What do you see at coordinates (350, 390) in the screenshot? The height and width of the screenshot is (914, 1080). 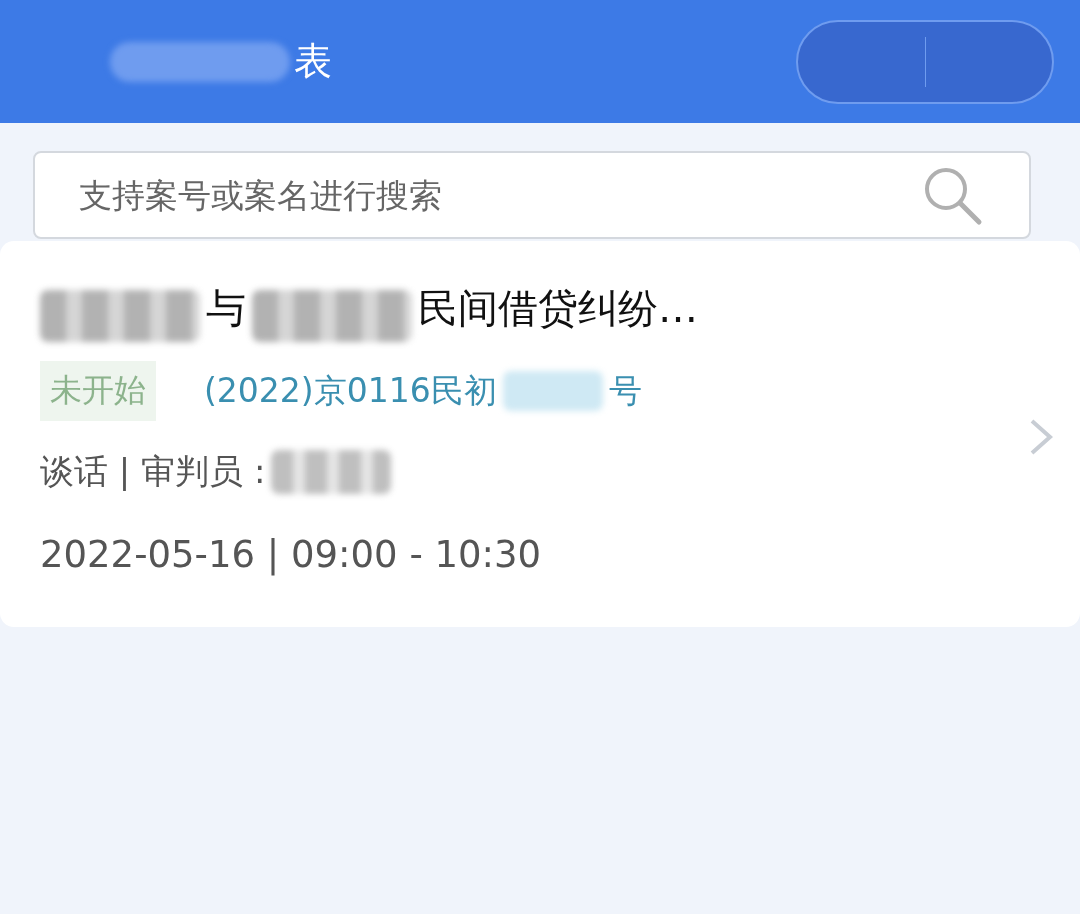 I see `case-number: (2022)京0116民初` at bounding box center [350, 390].